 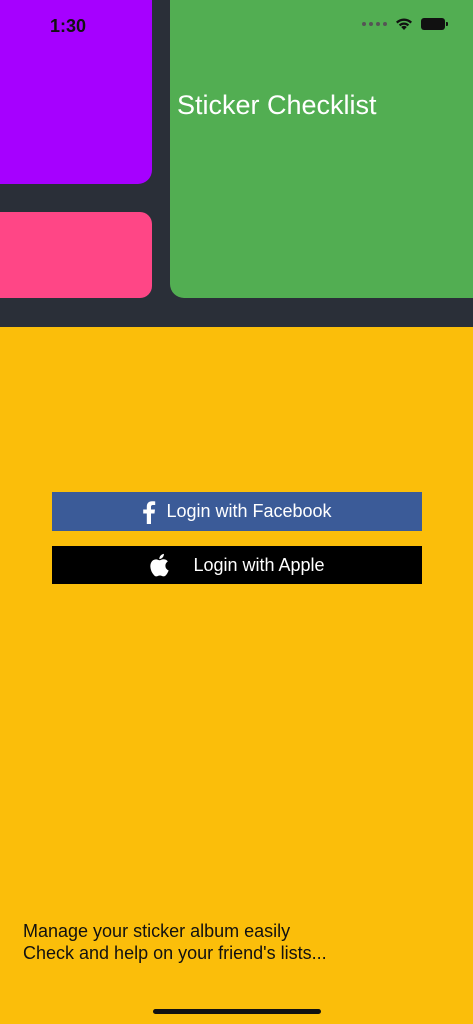 I want to click on wifi-icon, so click(x=404, y=24).